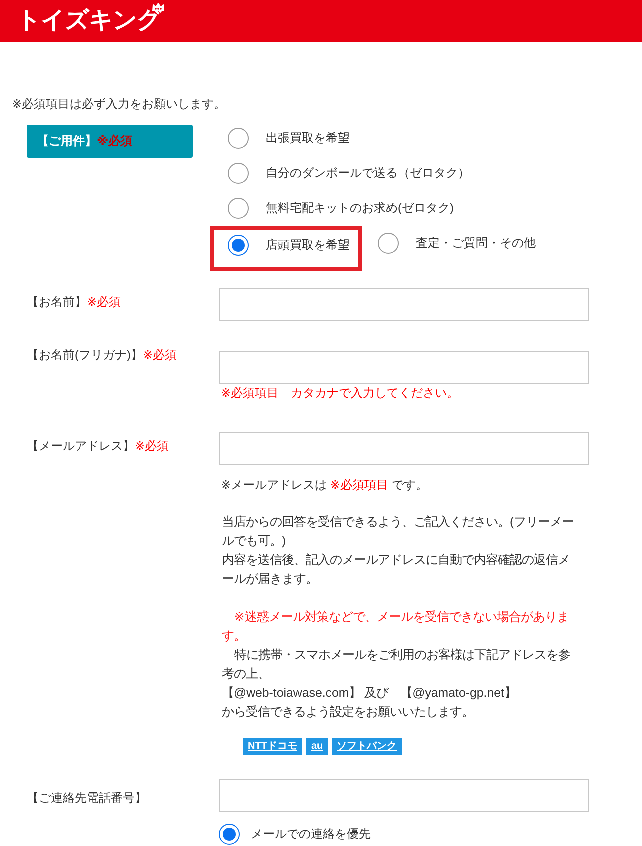  Describe the element at coordinates (340, 393) in the screenshot. I see `hint-text: ※必須項目 カタカナで入力してください。` at that location.